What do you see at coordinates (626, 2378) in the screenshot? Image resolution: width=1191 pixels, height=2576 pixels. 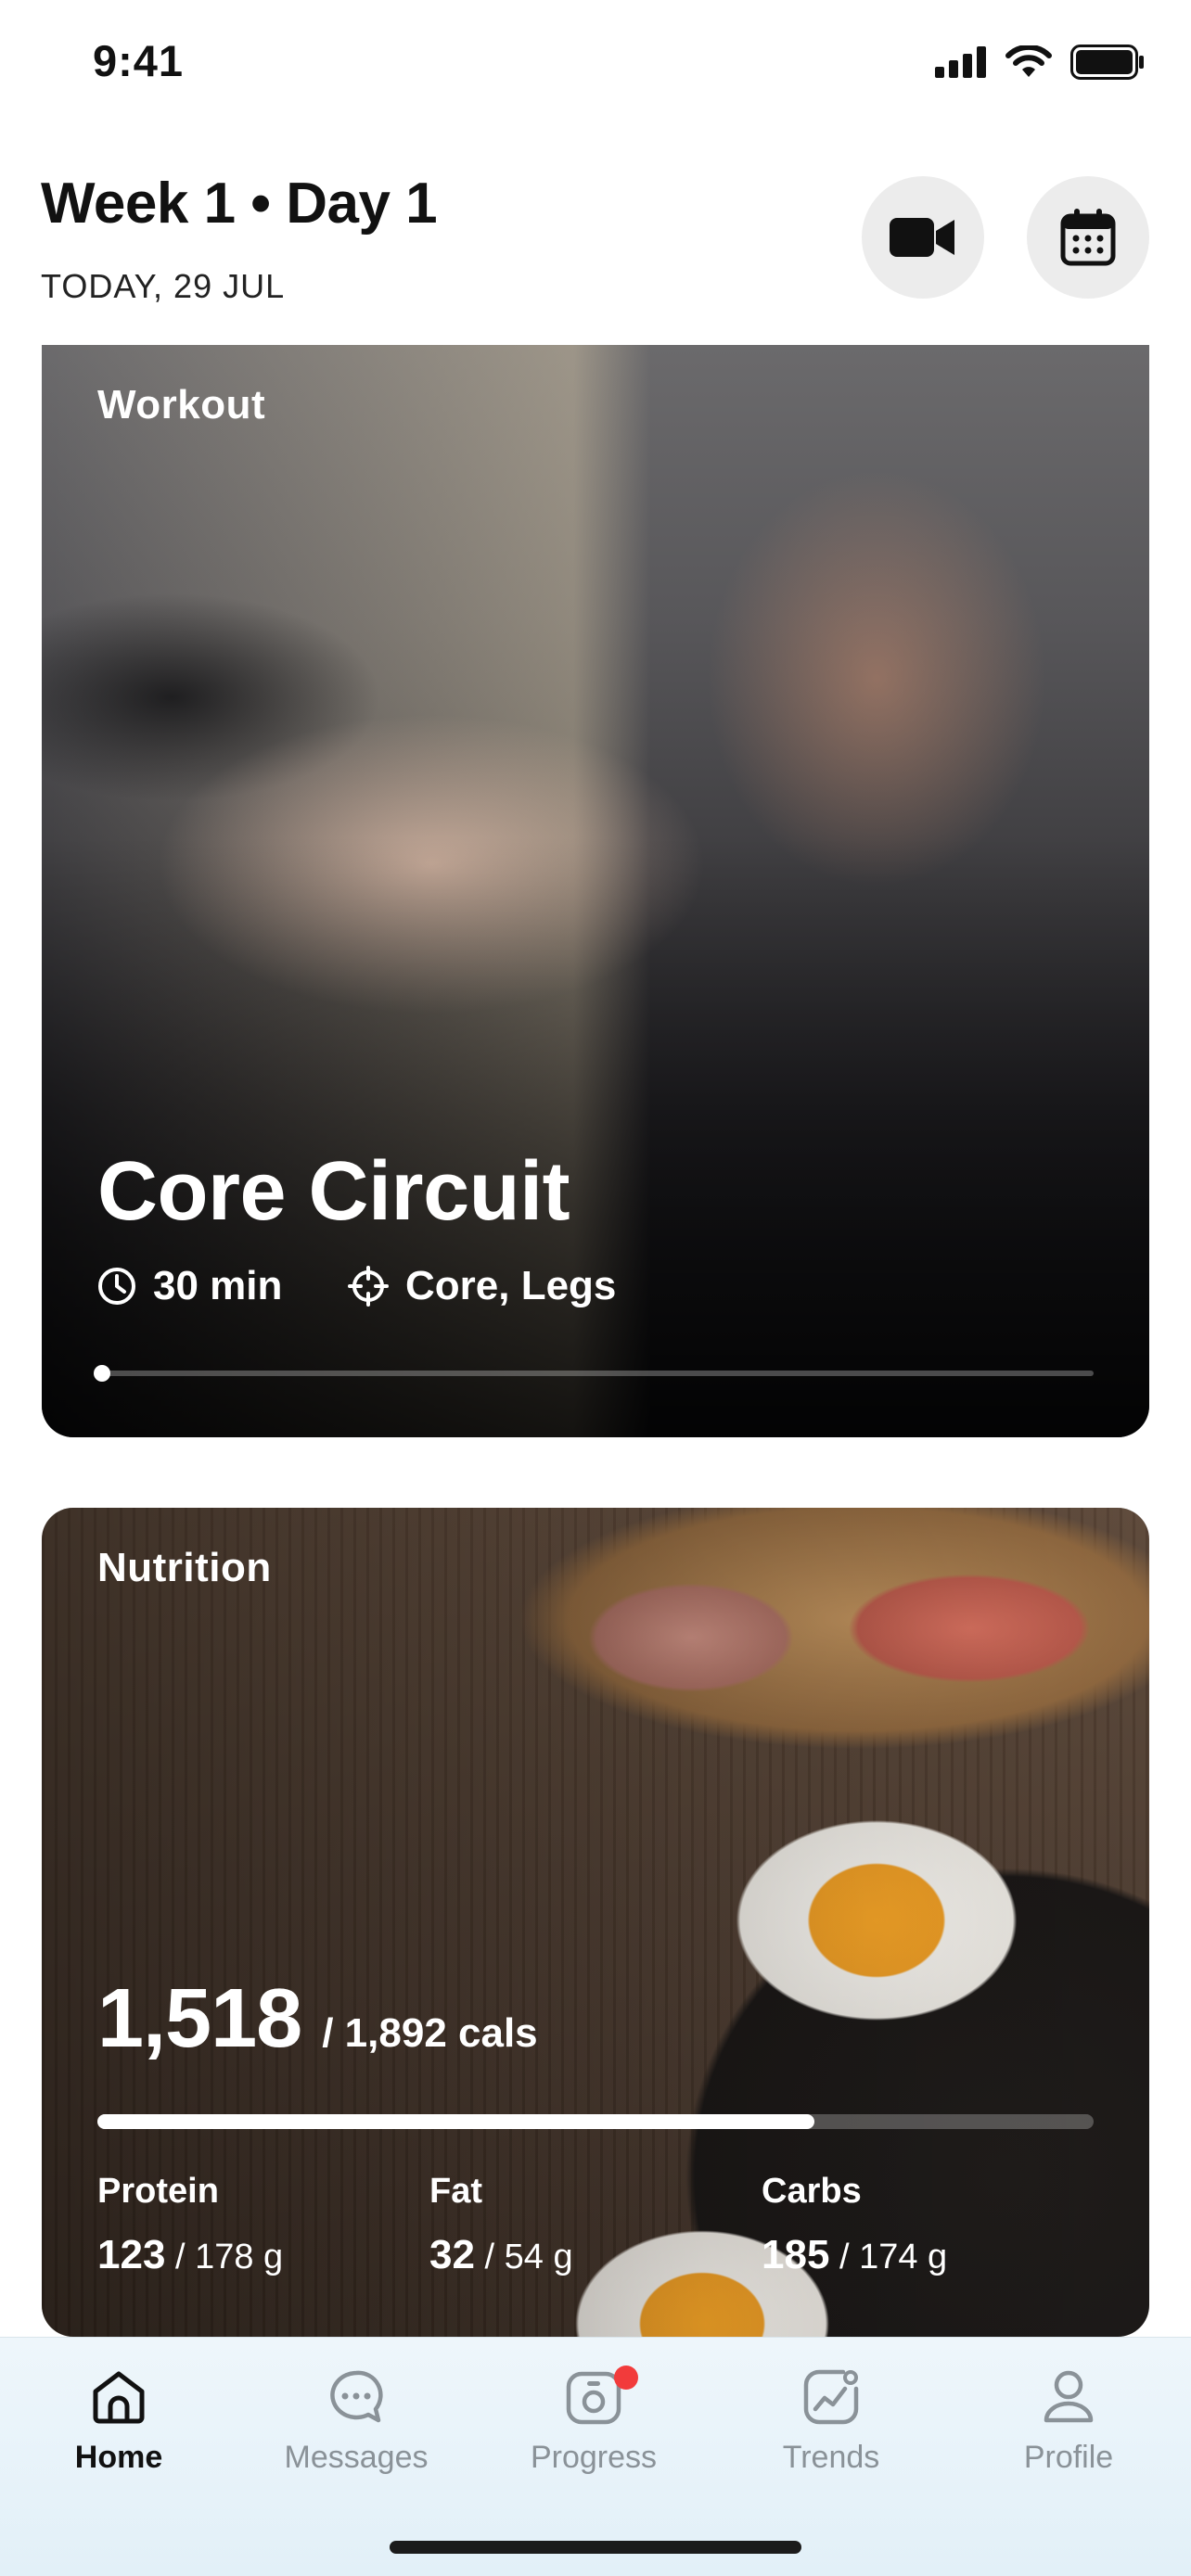 I see `notification-badge` at bounding box center [626, 2378].